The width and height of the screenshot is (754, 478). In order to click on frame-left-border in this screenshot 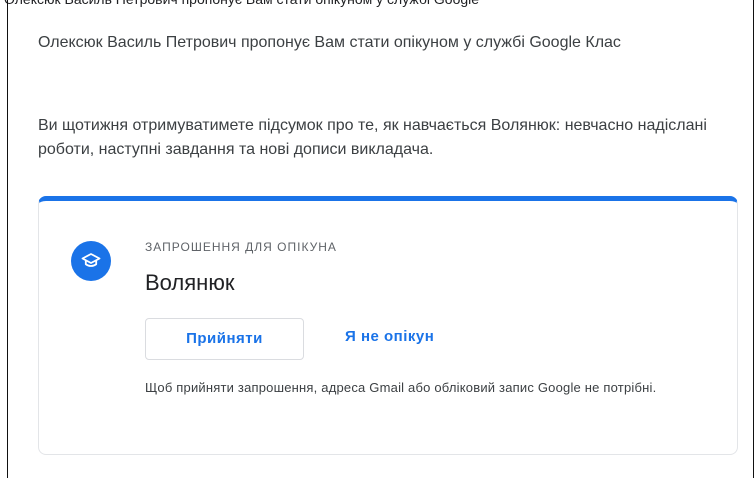, I will do `click(7, 239)`.